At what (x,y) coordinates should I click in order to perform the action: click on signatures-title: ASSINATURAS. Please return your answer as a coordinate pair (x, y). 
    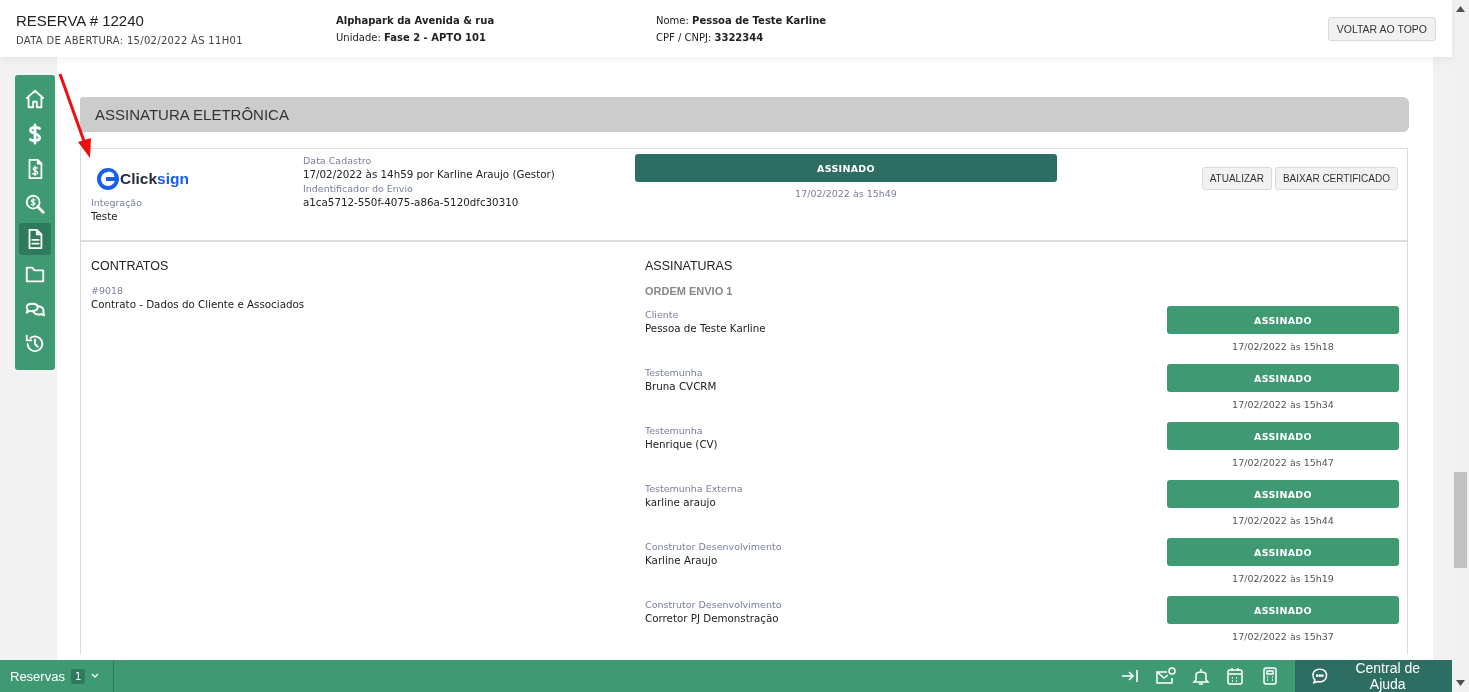
    Looking at the image, I should click on (689, 266).